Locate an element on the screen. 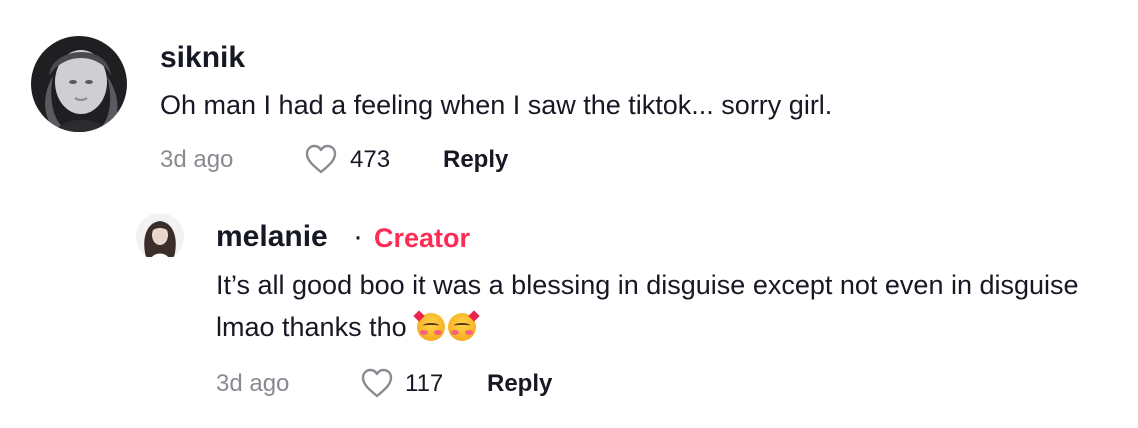  creator-avatar is located at coordinates (160, 237).